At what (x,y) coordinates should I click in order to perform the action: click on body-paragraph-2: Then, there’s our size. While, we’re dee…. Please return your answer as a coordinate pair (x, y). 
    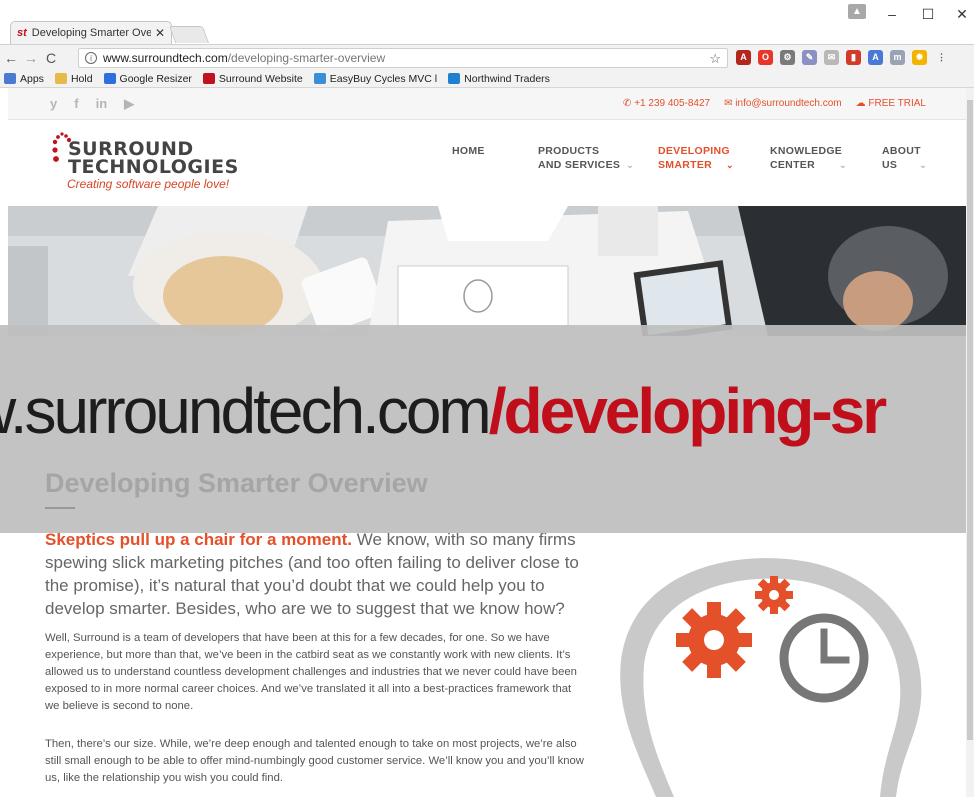
    Looking at the image, I should click on (314, 761).